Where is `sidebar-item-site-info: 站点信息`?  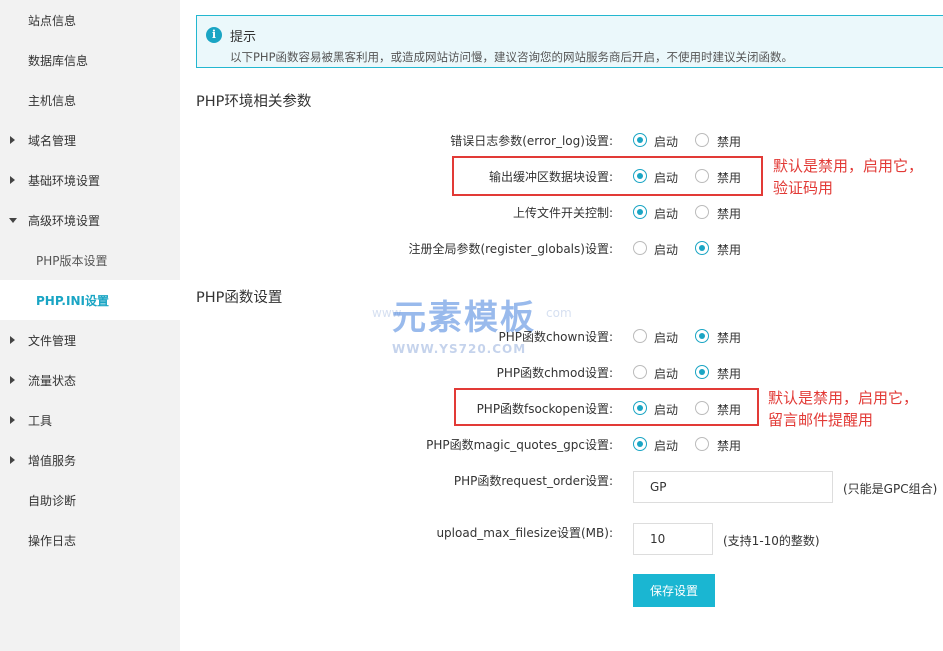
sidebar-item-site-info: 站点信息 is located at coordinates (90, 20).